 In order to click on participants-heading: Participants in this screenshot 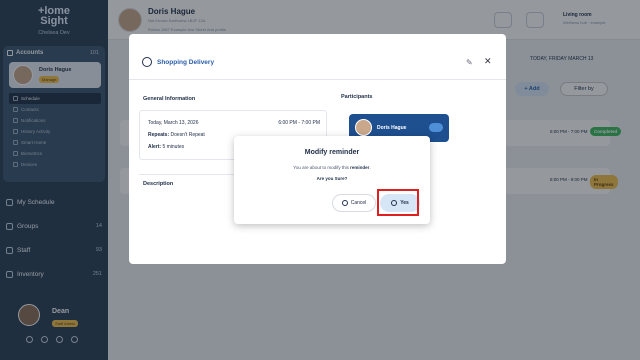, I will do `click(357, 97)`.